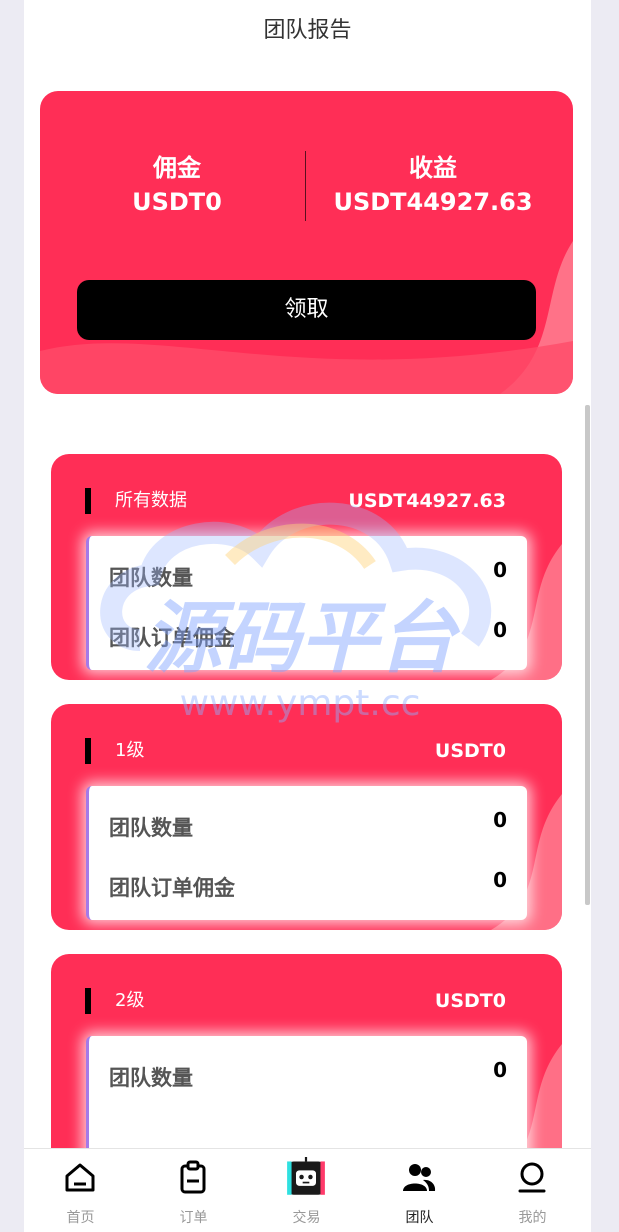 The image size is (619, 1232). I want to click on card-title: 所有数据, so click(151, 500).